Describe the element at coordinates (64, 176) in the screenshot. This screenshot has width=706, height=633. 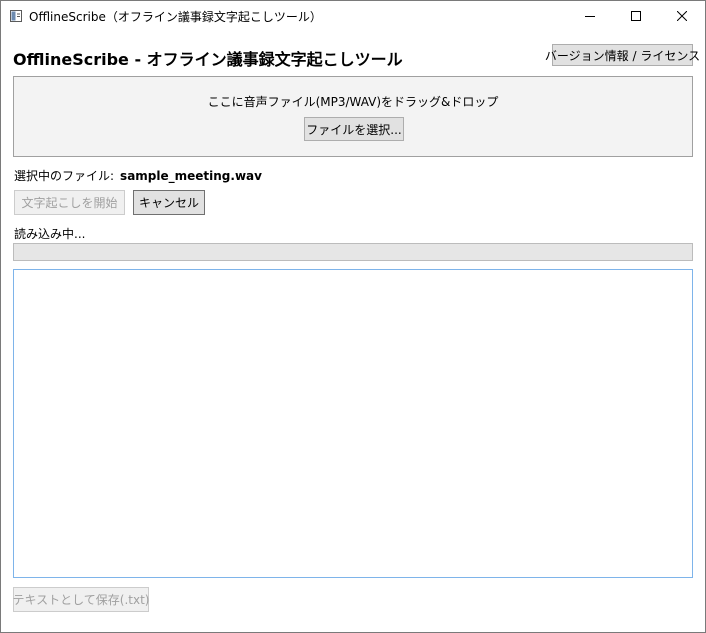
I see `selected-file-label: 選択中のファイル:` at that location.